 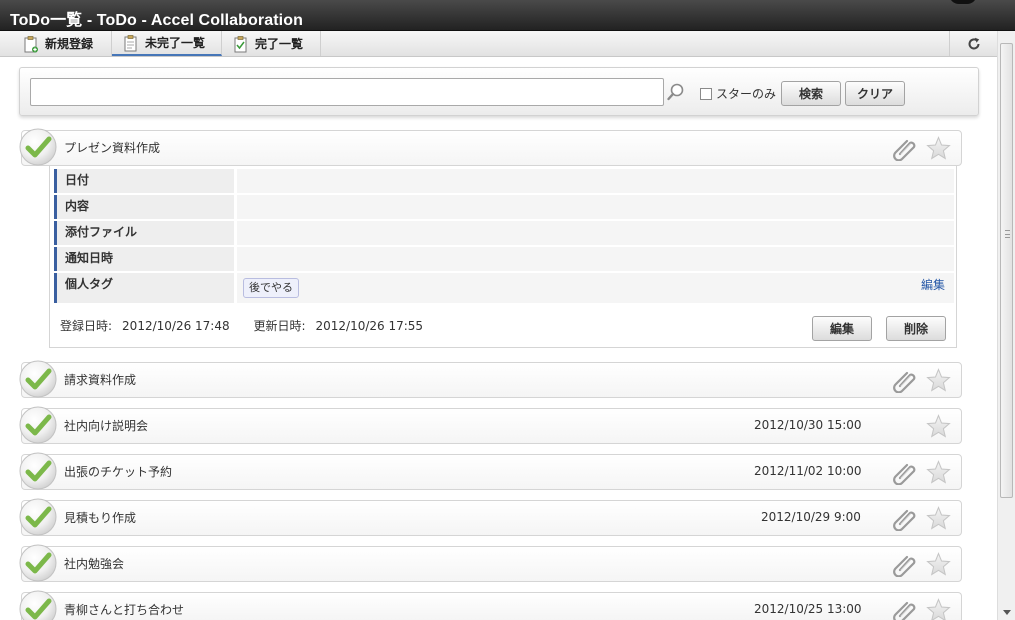 I want to click on detail-label: 内容, so click(x=144, y=207).